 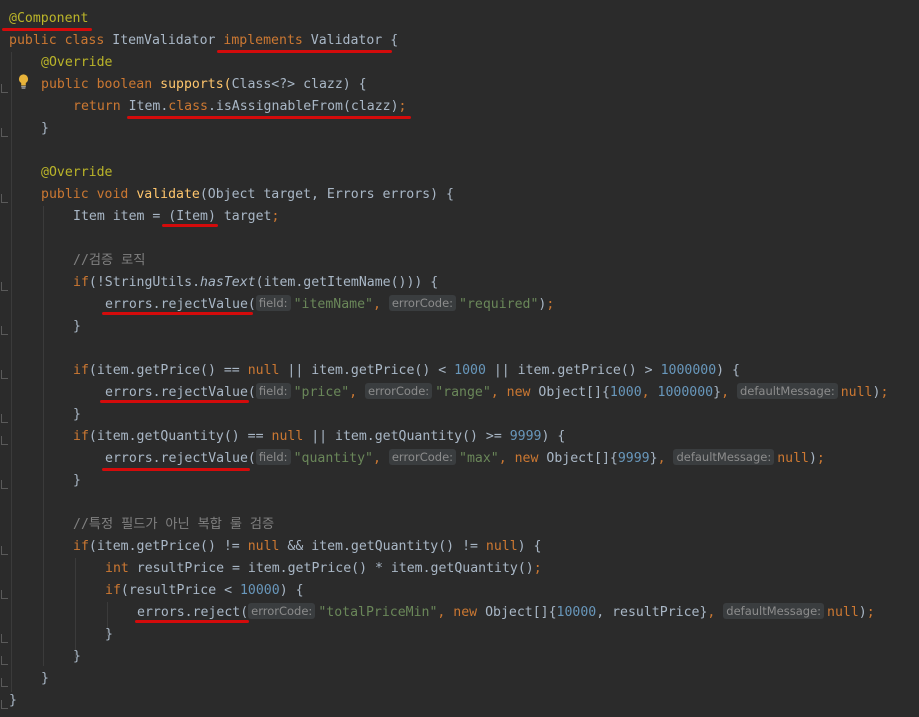 I want to click on method-call: errors.reject(, so click(x=193, y=612).